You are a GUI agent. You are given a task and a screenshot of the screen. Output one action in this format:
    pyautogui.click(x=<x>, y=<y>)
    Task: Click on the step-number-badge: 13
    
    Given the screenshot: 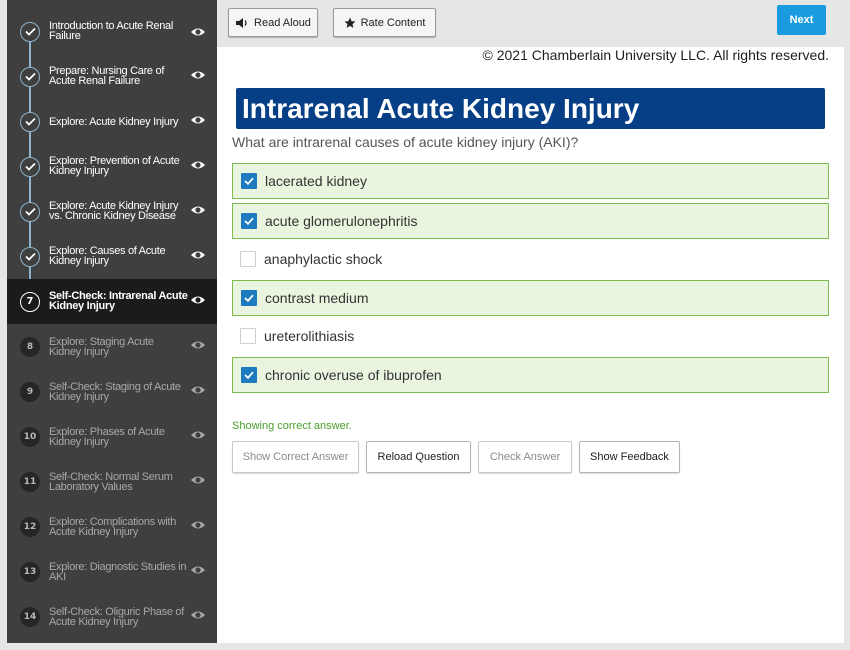 What is the action you would take?
    pyautogui.click(x=30, y=571)
    